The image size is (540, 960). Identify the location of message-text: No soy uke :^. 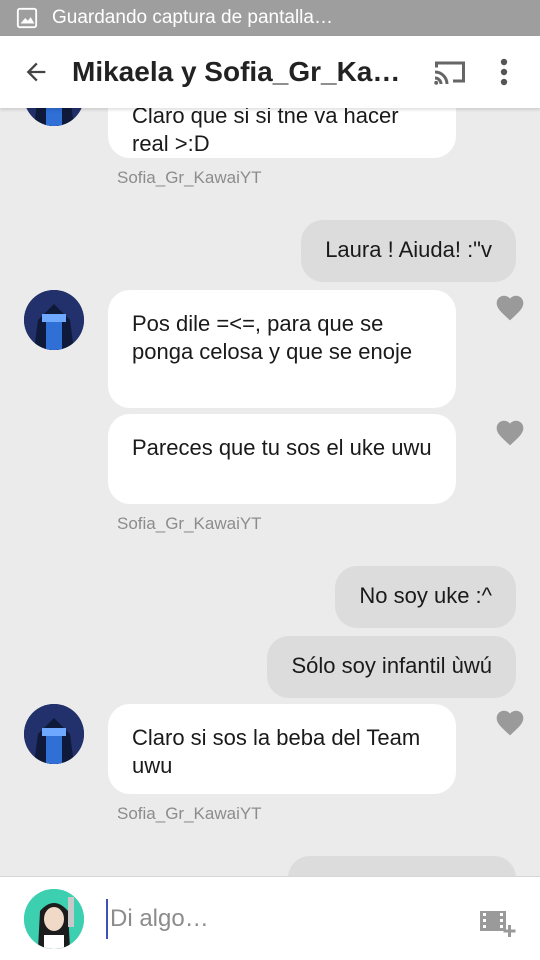
(425, 595).